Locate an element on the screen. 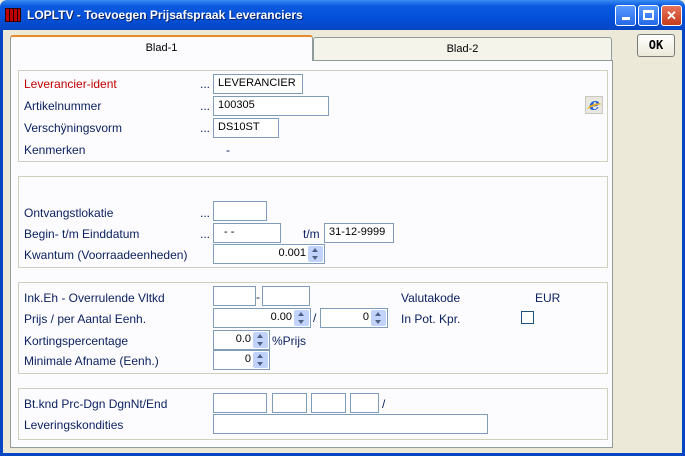 Image resolution: width=685 pixels, height=456 pixels. korting-value: 0.0 is located at coordinates (243, 339).